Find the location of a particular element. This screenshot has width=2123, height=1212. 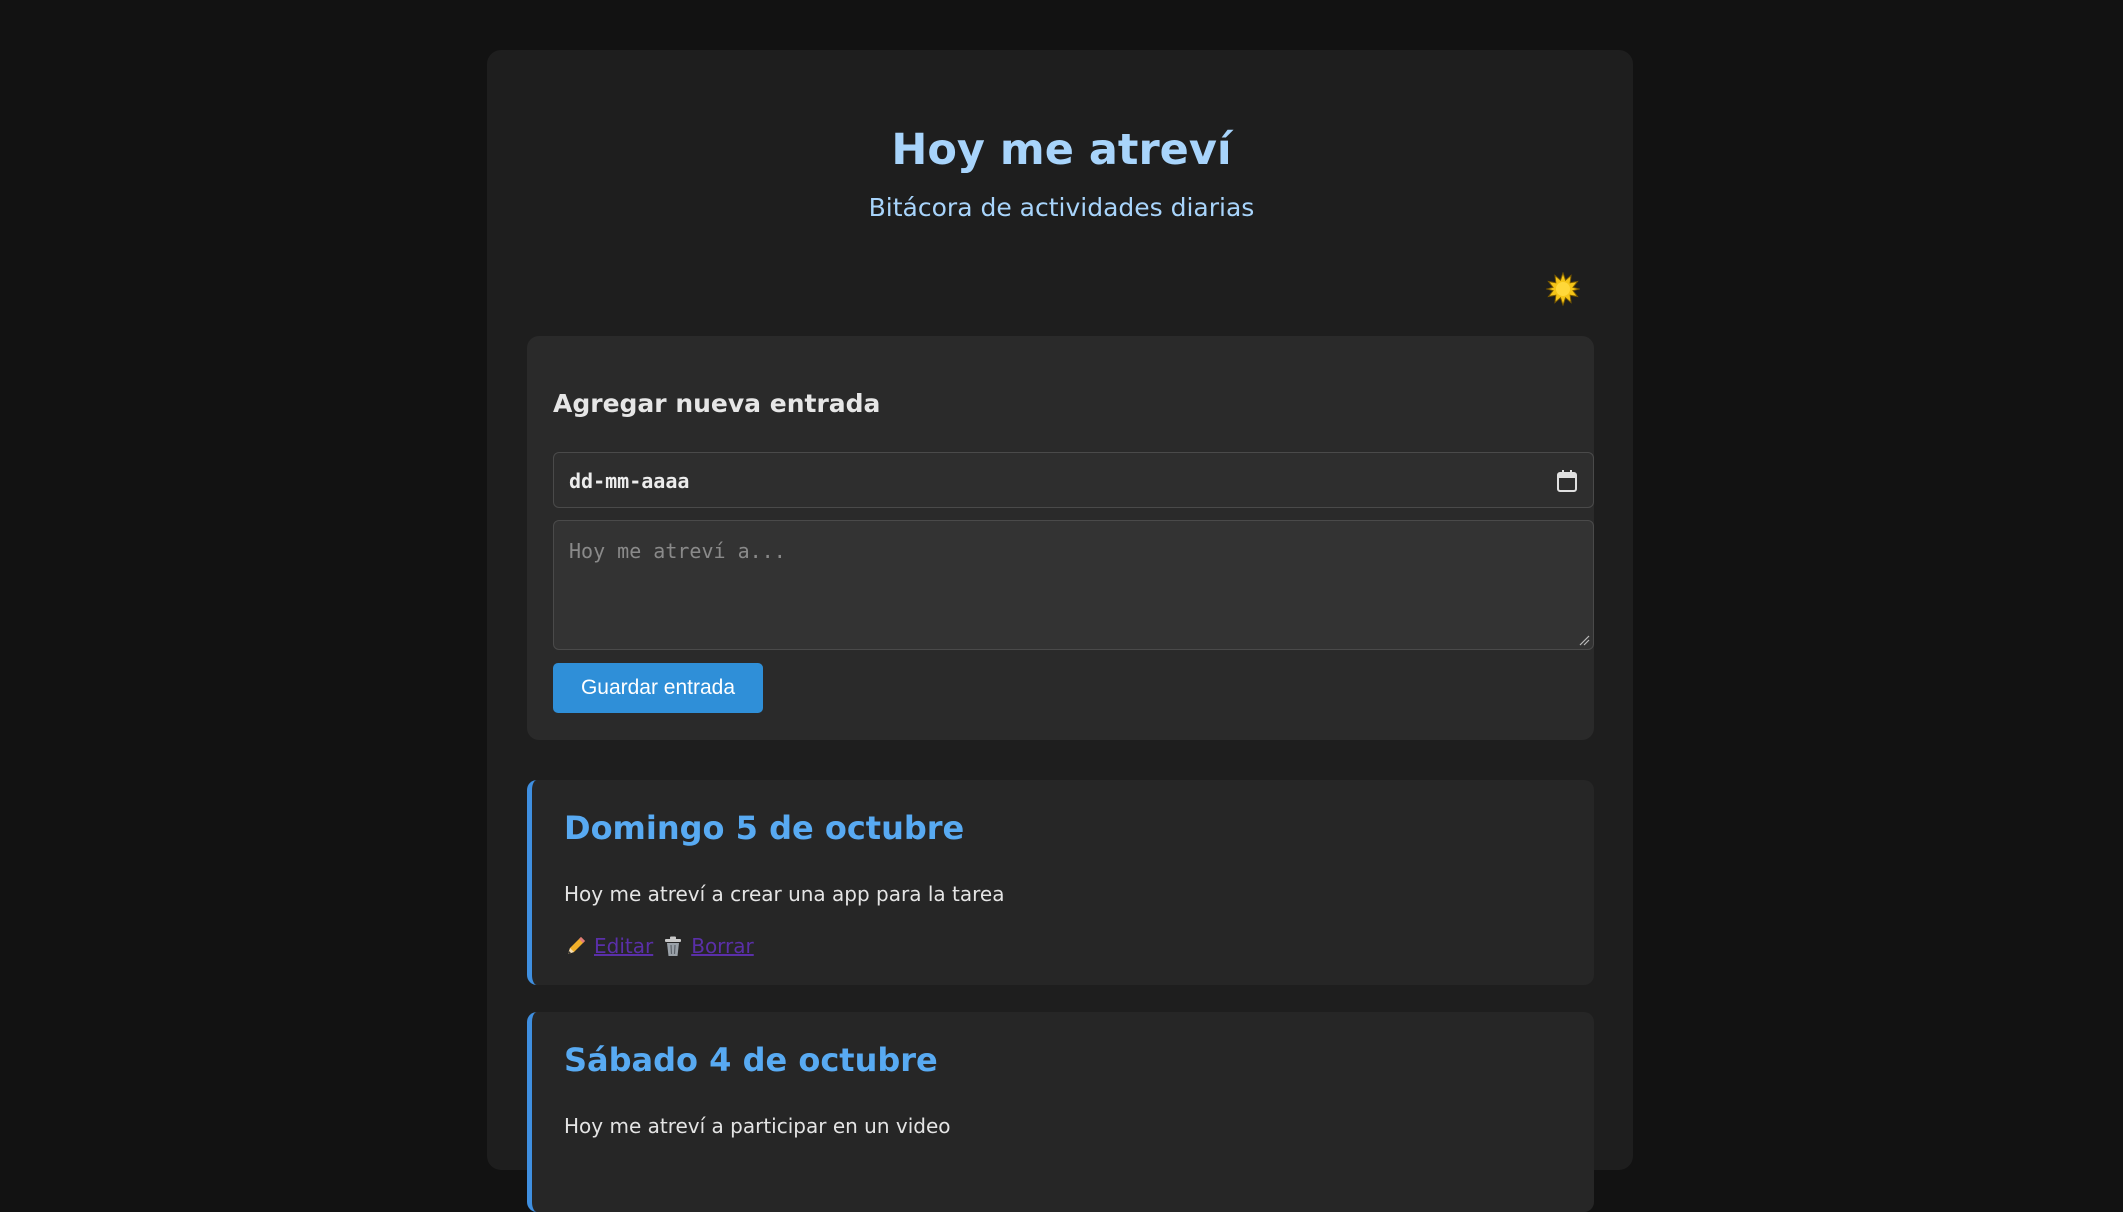

delete-entry-link: Borrar is located at coordinates (707, 946).